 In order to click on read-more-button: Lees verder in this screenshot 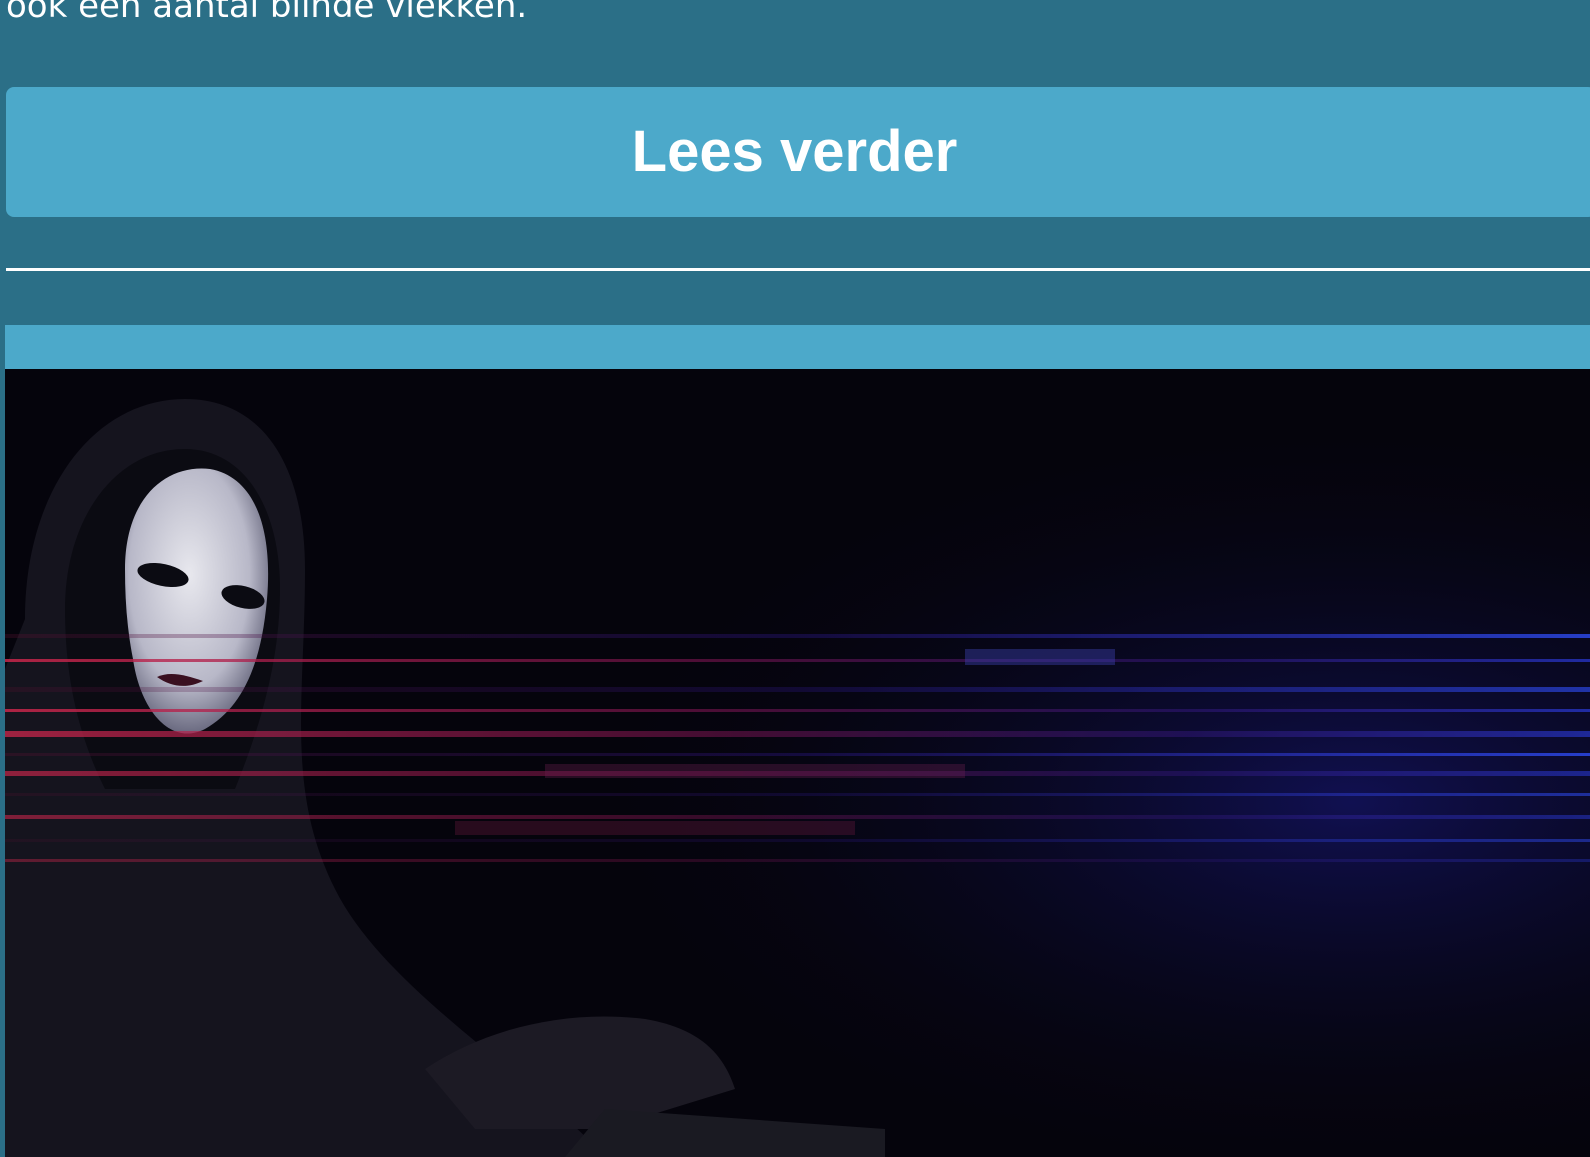, I will do `click(798, 152)`.